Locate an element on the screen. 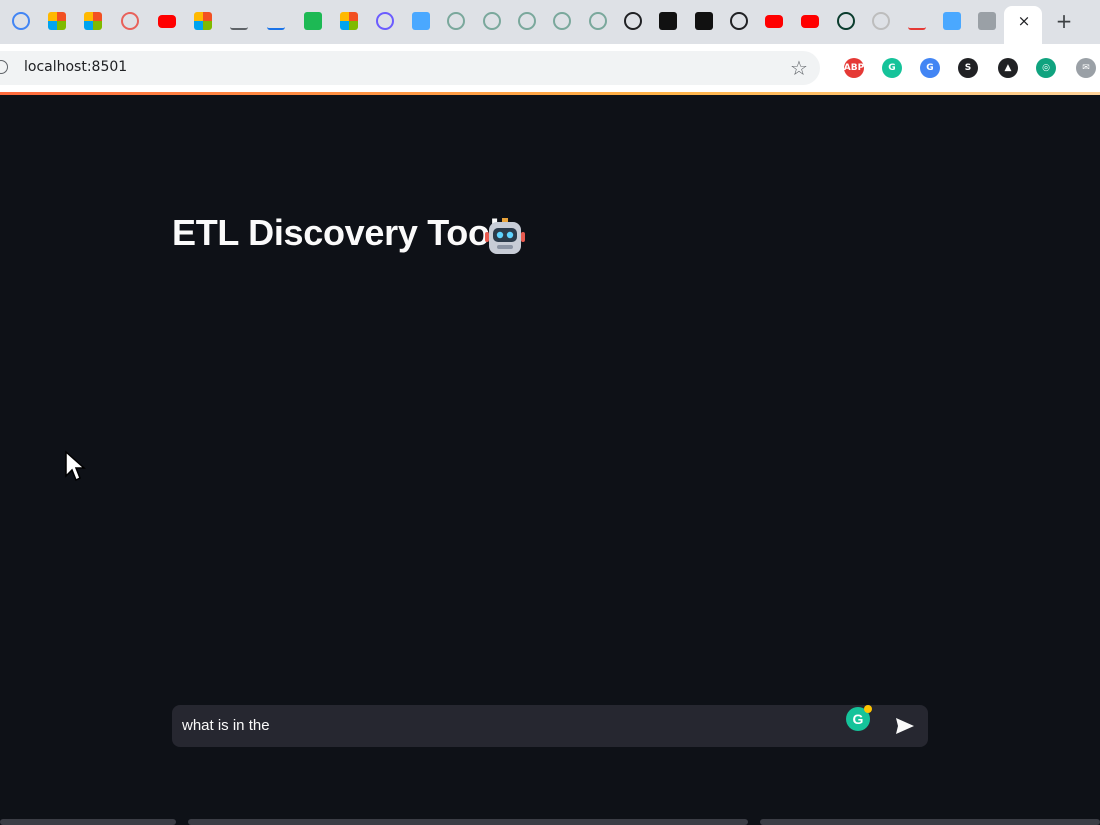  robot-icon is located at coordinates (505, 236).